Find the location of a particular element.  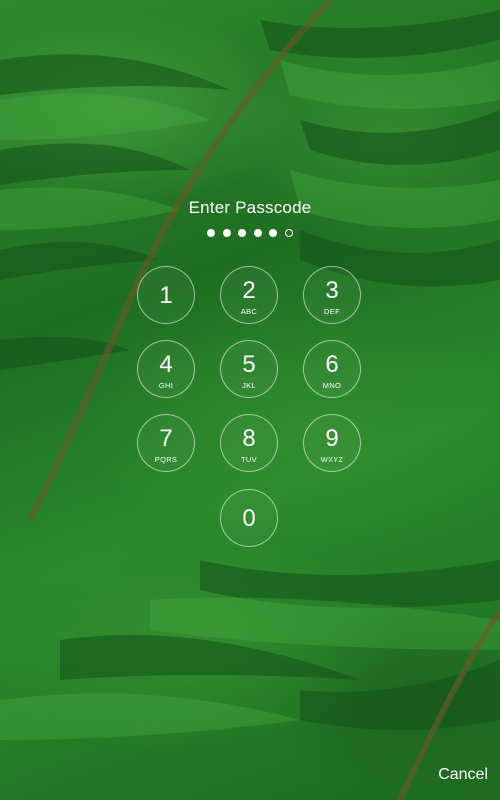

key-digit: 9 is located at coordinates (332, 438).